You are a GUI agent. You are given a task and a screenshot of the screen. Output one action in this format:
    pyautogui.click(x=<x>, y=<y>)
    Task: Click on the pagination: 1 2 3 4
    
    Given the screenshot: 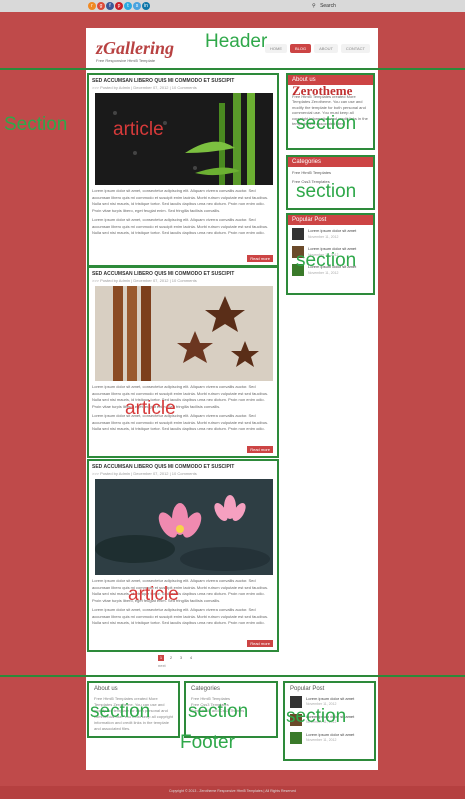 What is the action you would take?
    pyautogui.click(x=176, y=658)
    